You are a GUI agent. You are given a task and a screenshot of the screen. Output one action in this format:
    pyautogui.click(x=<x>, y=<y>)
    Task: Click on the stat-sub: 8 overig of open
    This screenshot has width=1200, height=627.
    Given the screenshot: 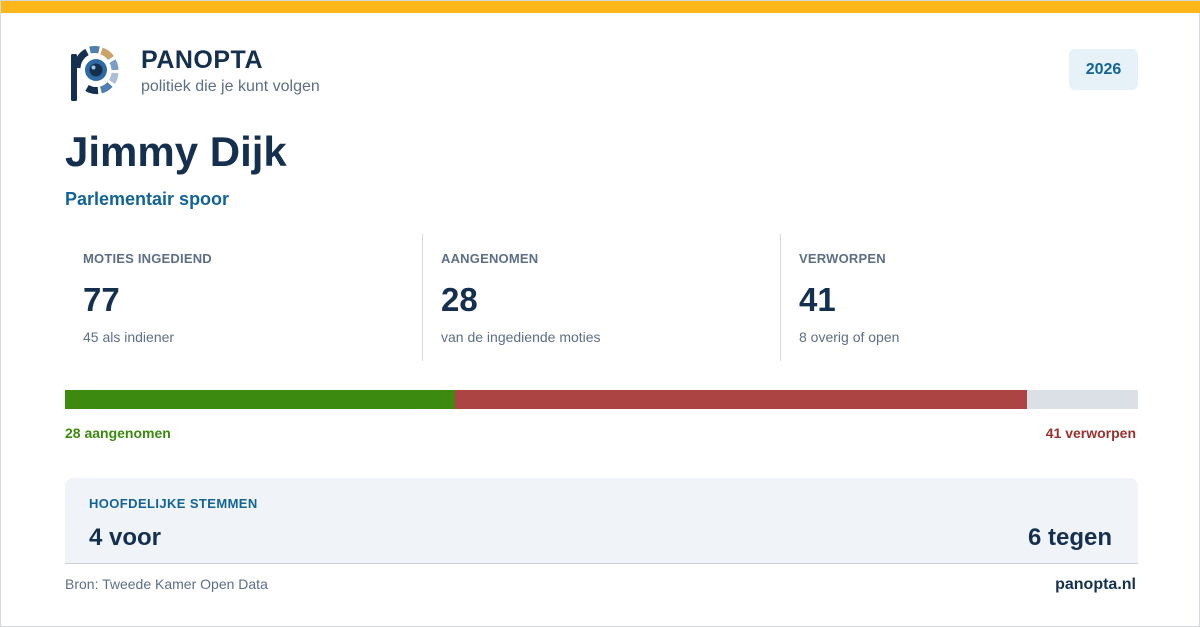 What is the action you would take?
    pyautogui.click(x=849, y=337)
    